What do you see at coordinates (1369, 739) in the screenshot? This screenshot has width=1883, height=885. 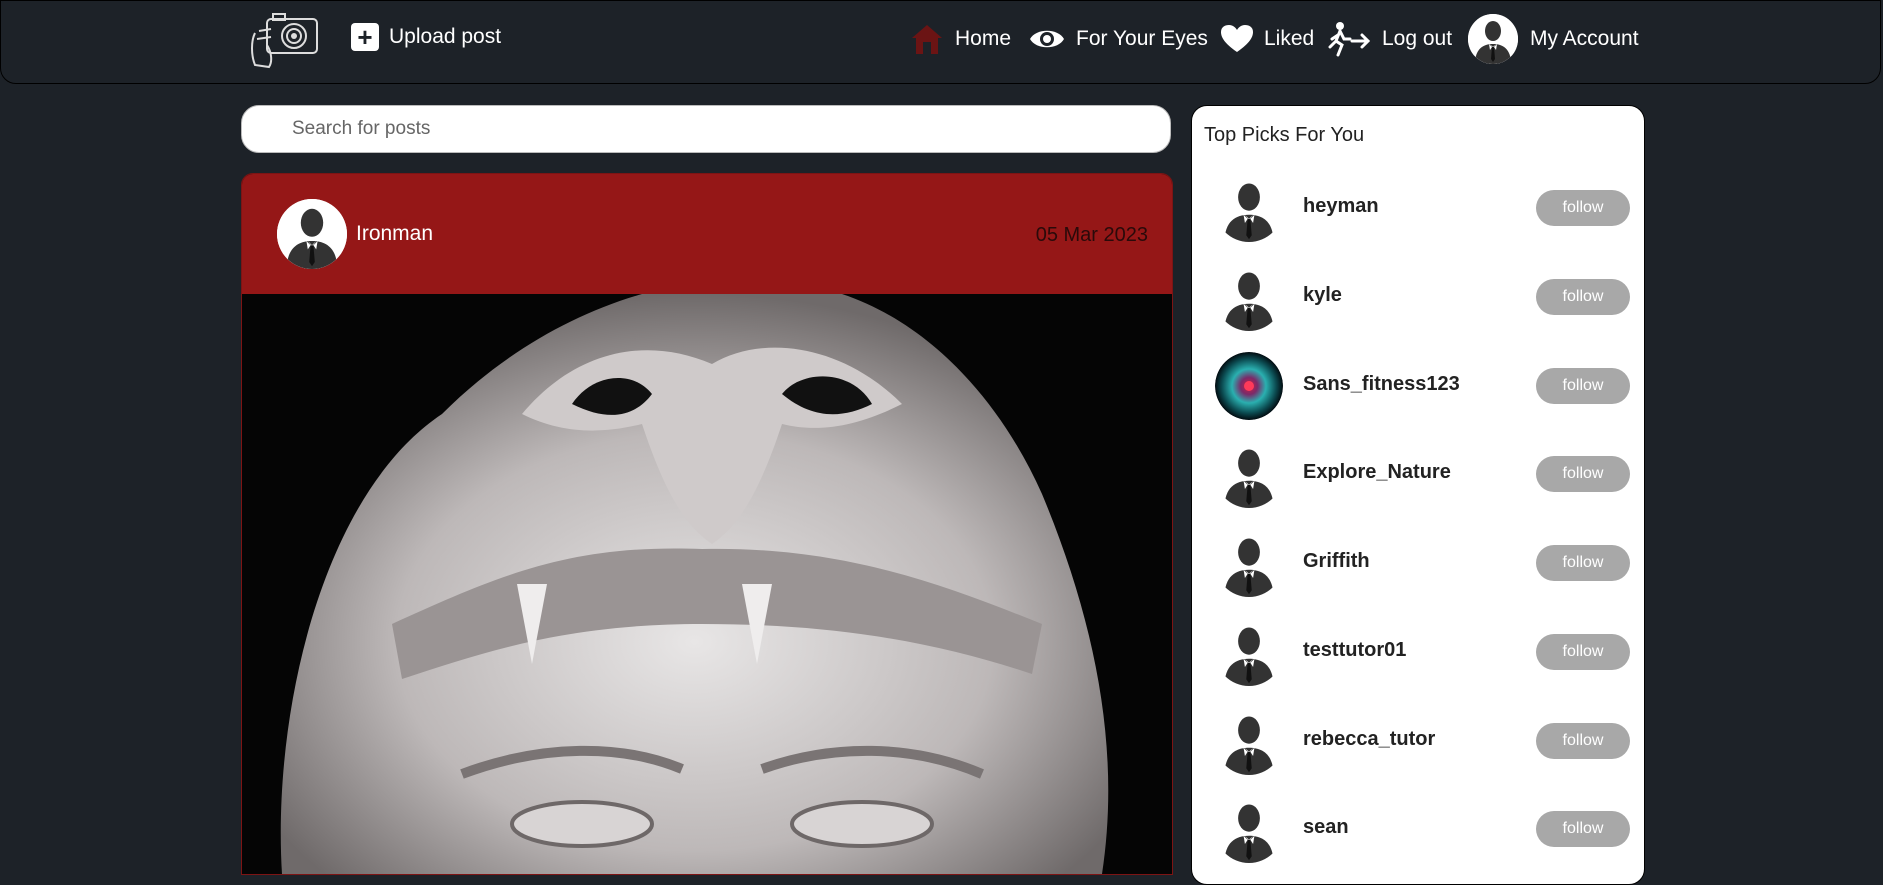 I see `pick-username: rebecca_tutor` at bounding box center [1369, 739].